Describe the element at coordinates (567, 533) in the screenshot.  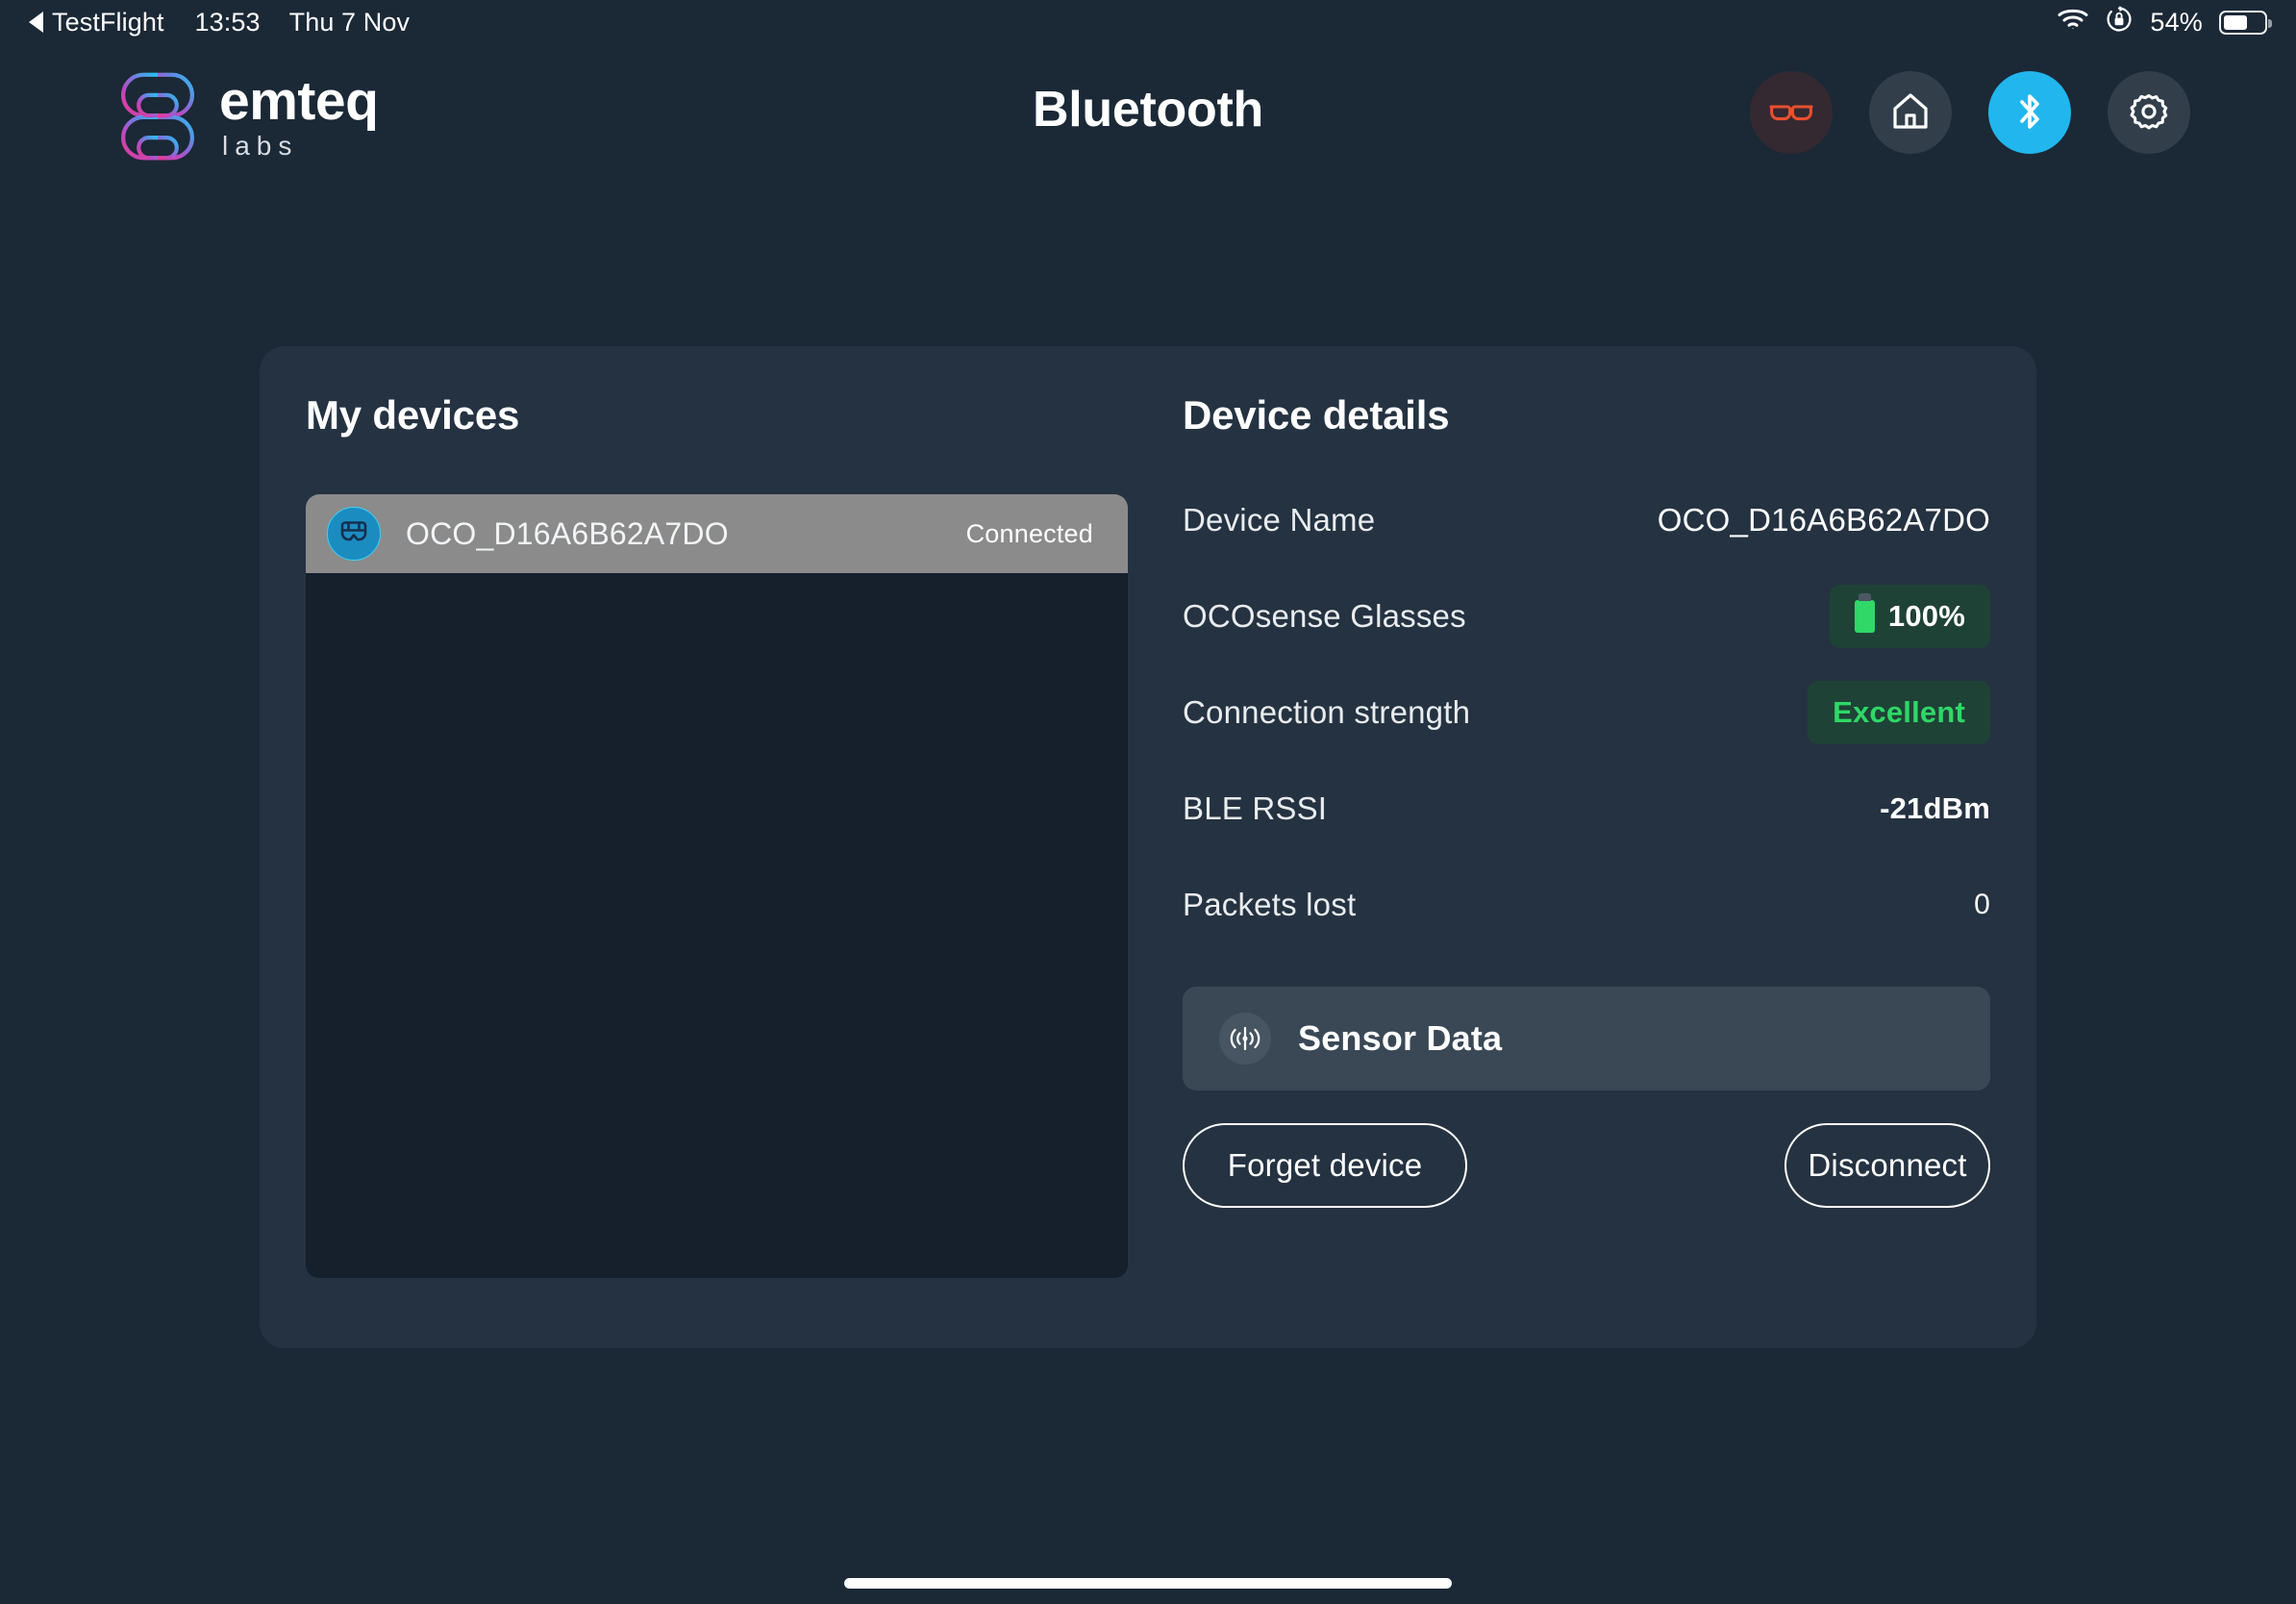
I see `device-name-label: OCO_D16A6B62A7DO` at that location.